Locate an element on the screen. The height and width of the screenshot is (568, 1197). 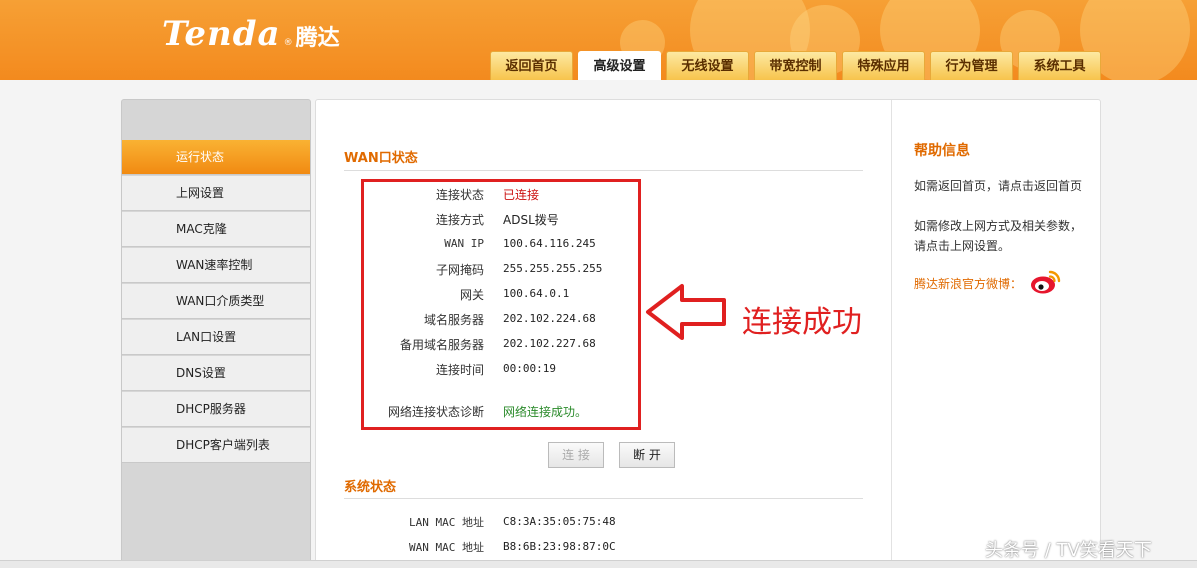
dns-value: 202.102.224.68 is located at coordinates (549, 318).